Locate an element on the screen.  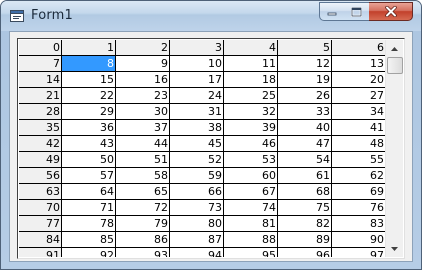
grid-row: 91 92 93 94 95 96 97 is located at coordinates (202, 252).